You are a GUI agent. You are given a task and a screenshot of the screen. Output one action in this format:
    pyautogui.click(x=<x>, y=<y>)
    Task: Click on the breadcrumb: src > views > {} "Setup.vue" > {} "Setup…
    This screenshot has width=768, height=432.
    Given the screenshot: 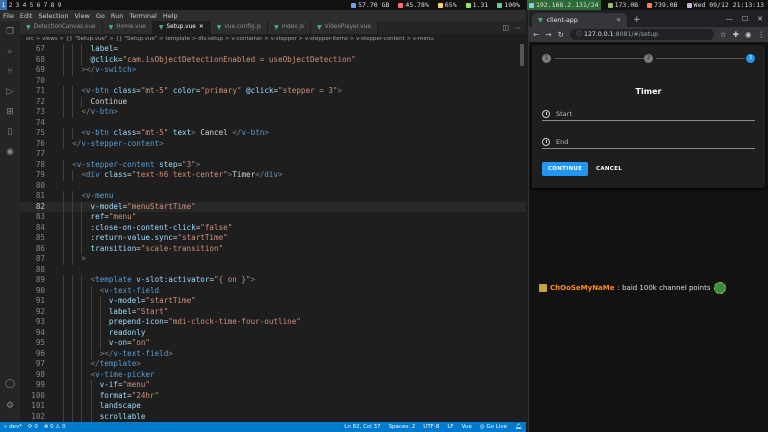 What is the action you would take?
    pyautogui.click(x=273, y=39)
    